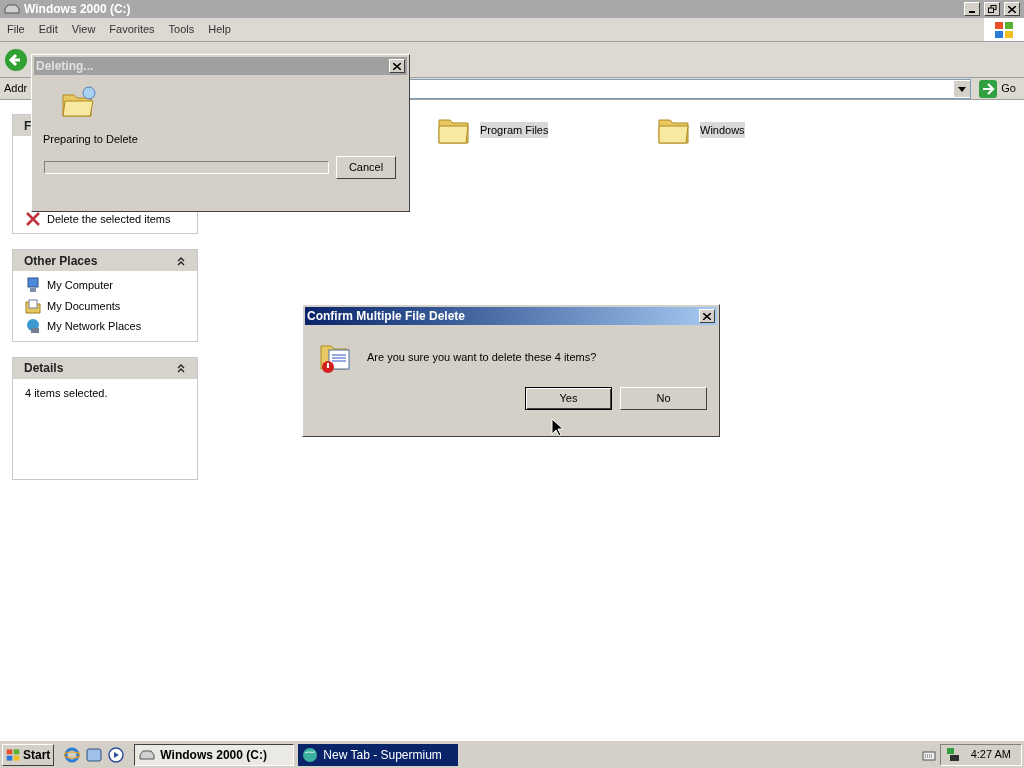  I want to click on panel-title: F, so click(28, 126).